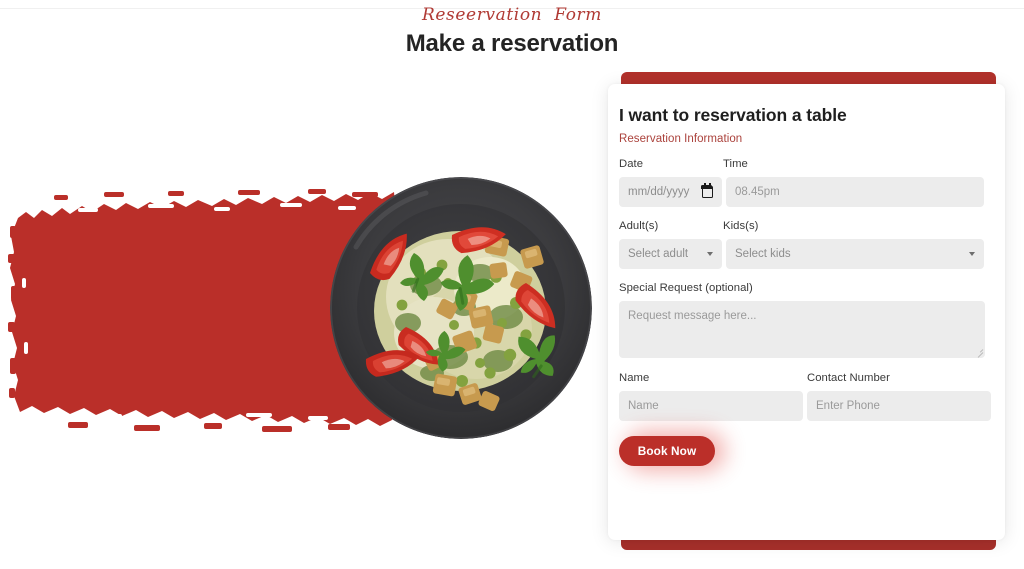  What do you see at coordinates (658, 254) in the screenshot?
I see `adults-select-value: Select adult` at bounding box center [658, 254].